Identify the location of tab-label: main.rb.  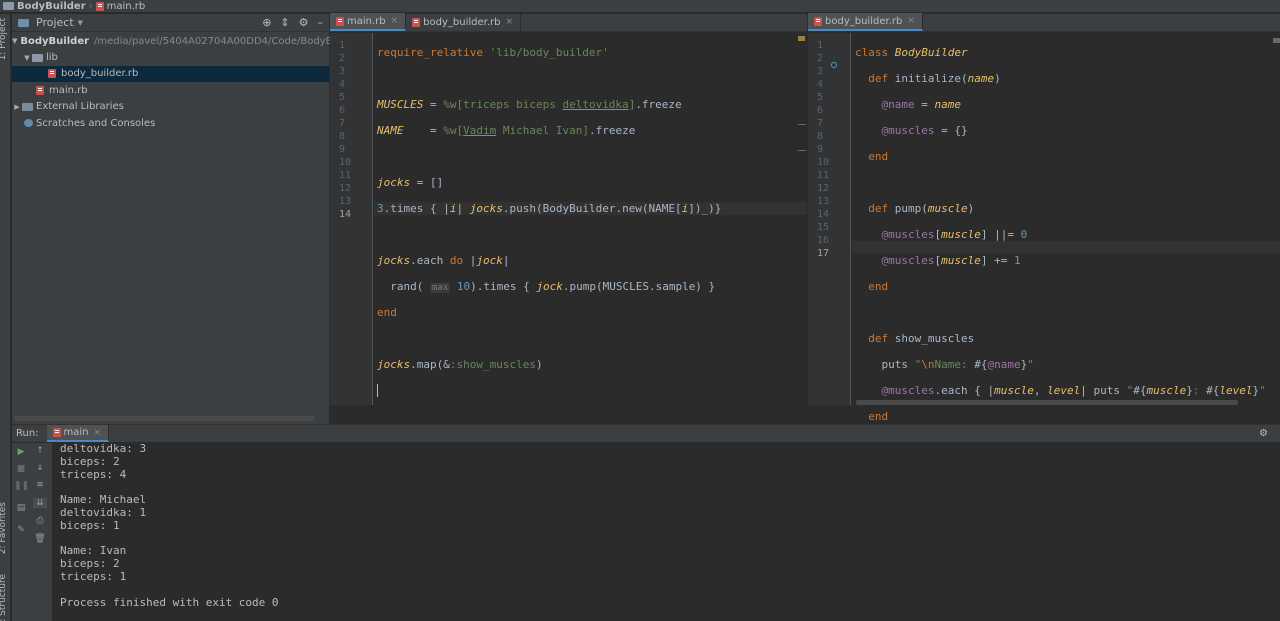
(366, 21).